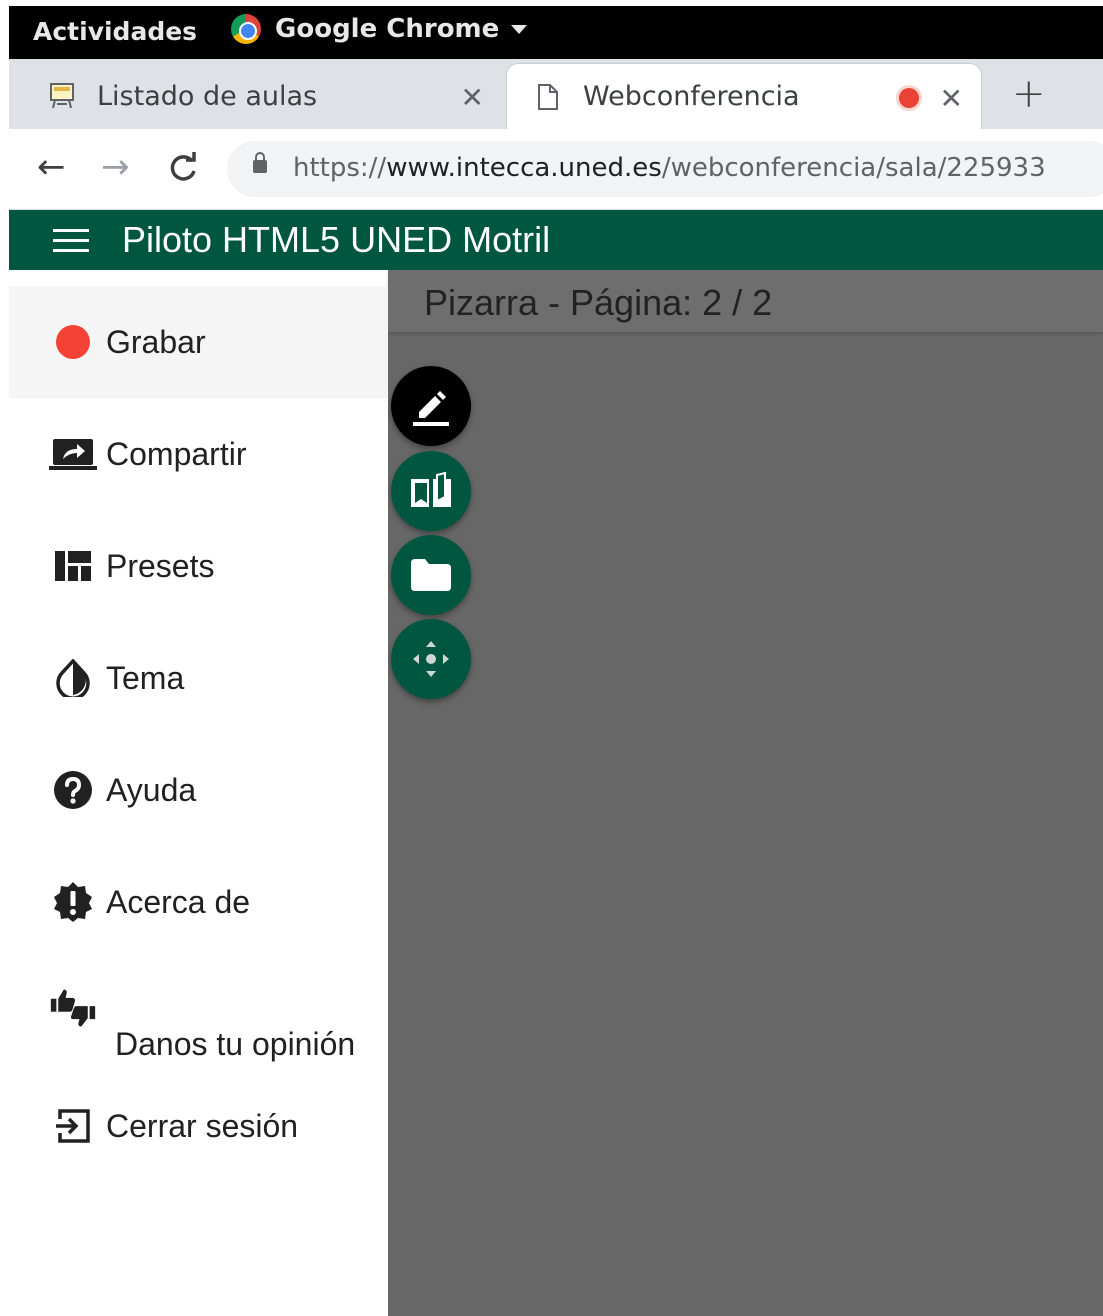  I want to click on tab-webconferencia: Webconferencia ✕, so click(744, 96).